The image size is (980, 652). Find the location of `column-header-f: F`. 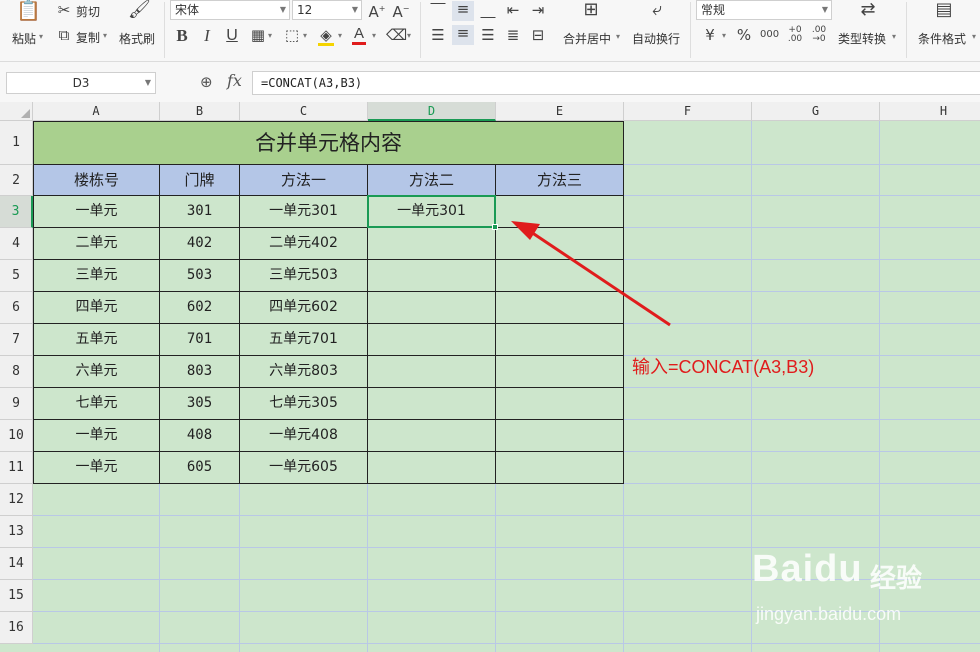

column-header-f: F is located at coordinates (688, 111).